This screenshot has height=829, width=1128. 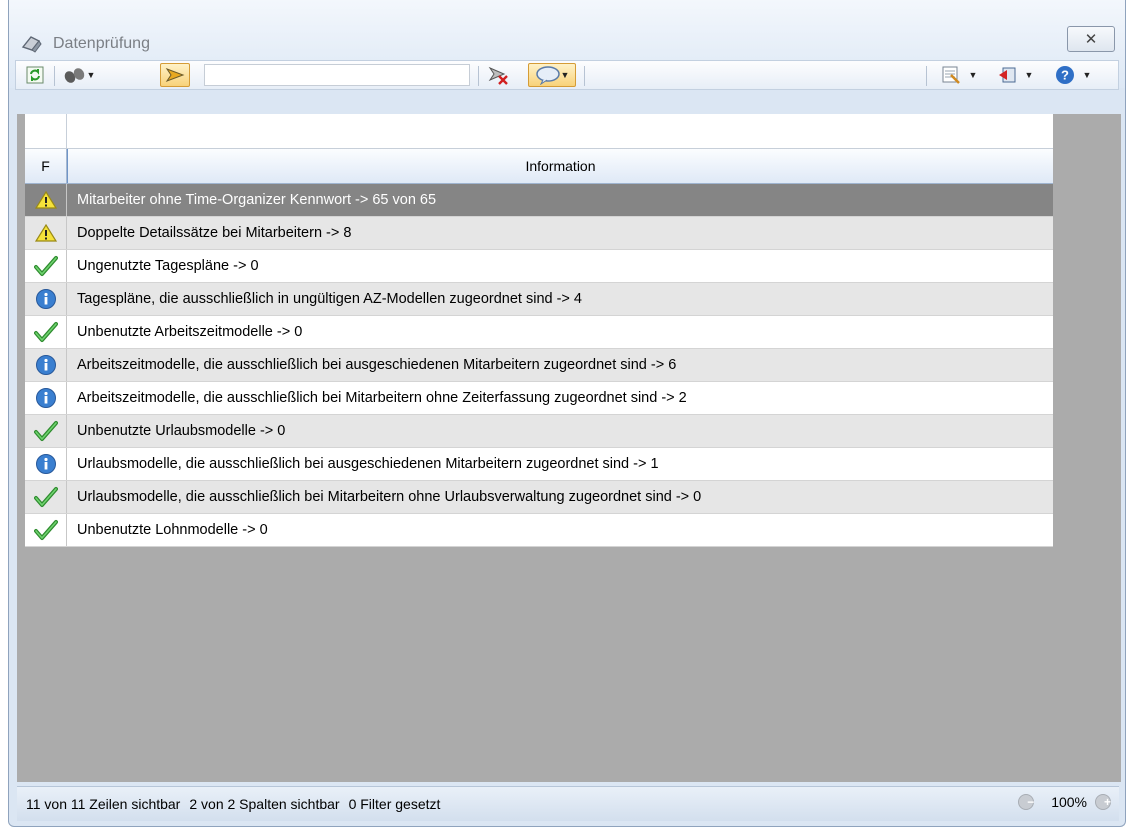 What do you see at coordinates (264, 804) in the screenshot?
I see `columns-visible-text: 2 von 2 Spalten sichtbar` at bounding box center [264, 804].